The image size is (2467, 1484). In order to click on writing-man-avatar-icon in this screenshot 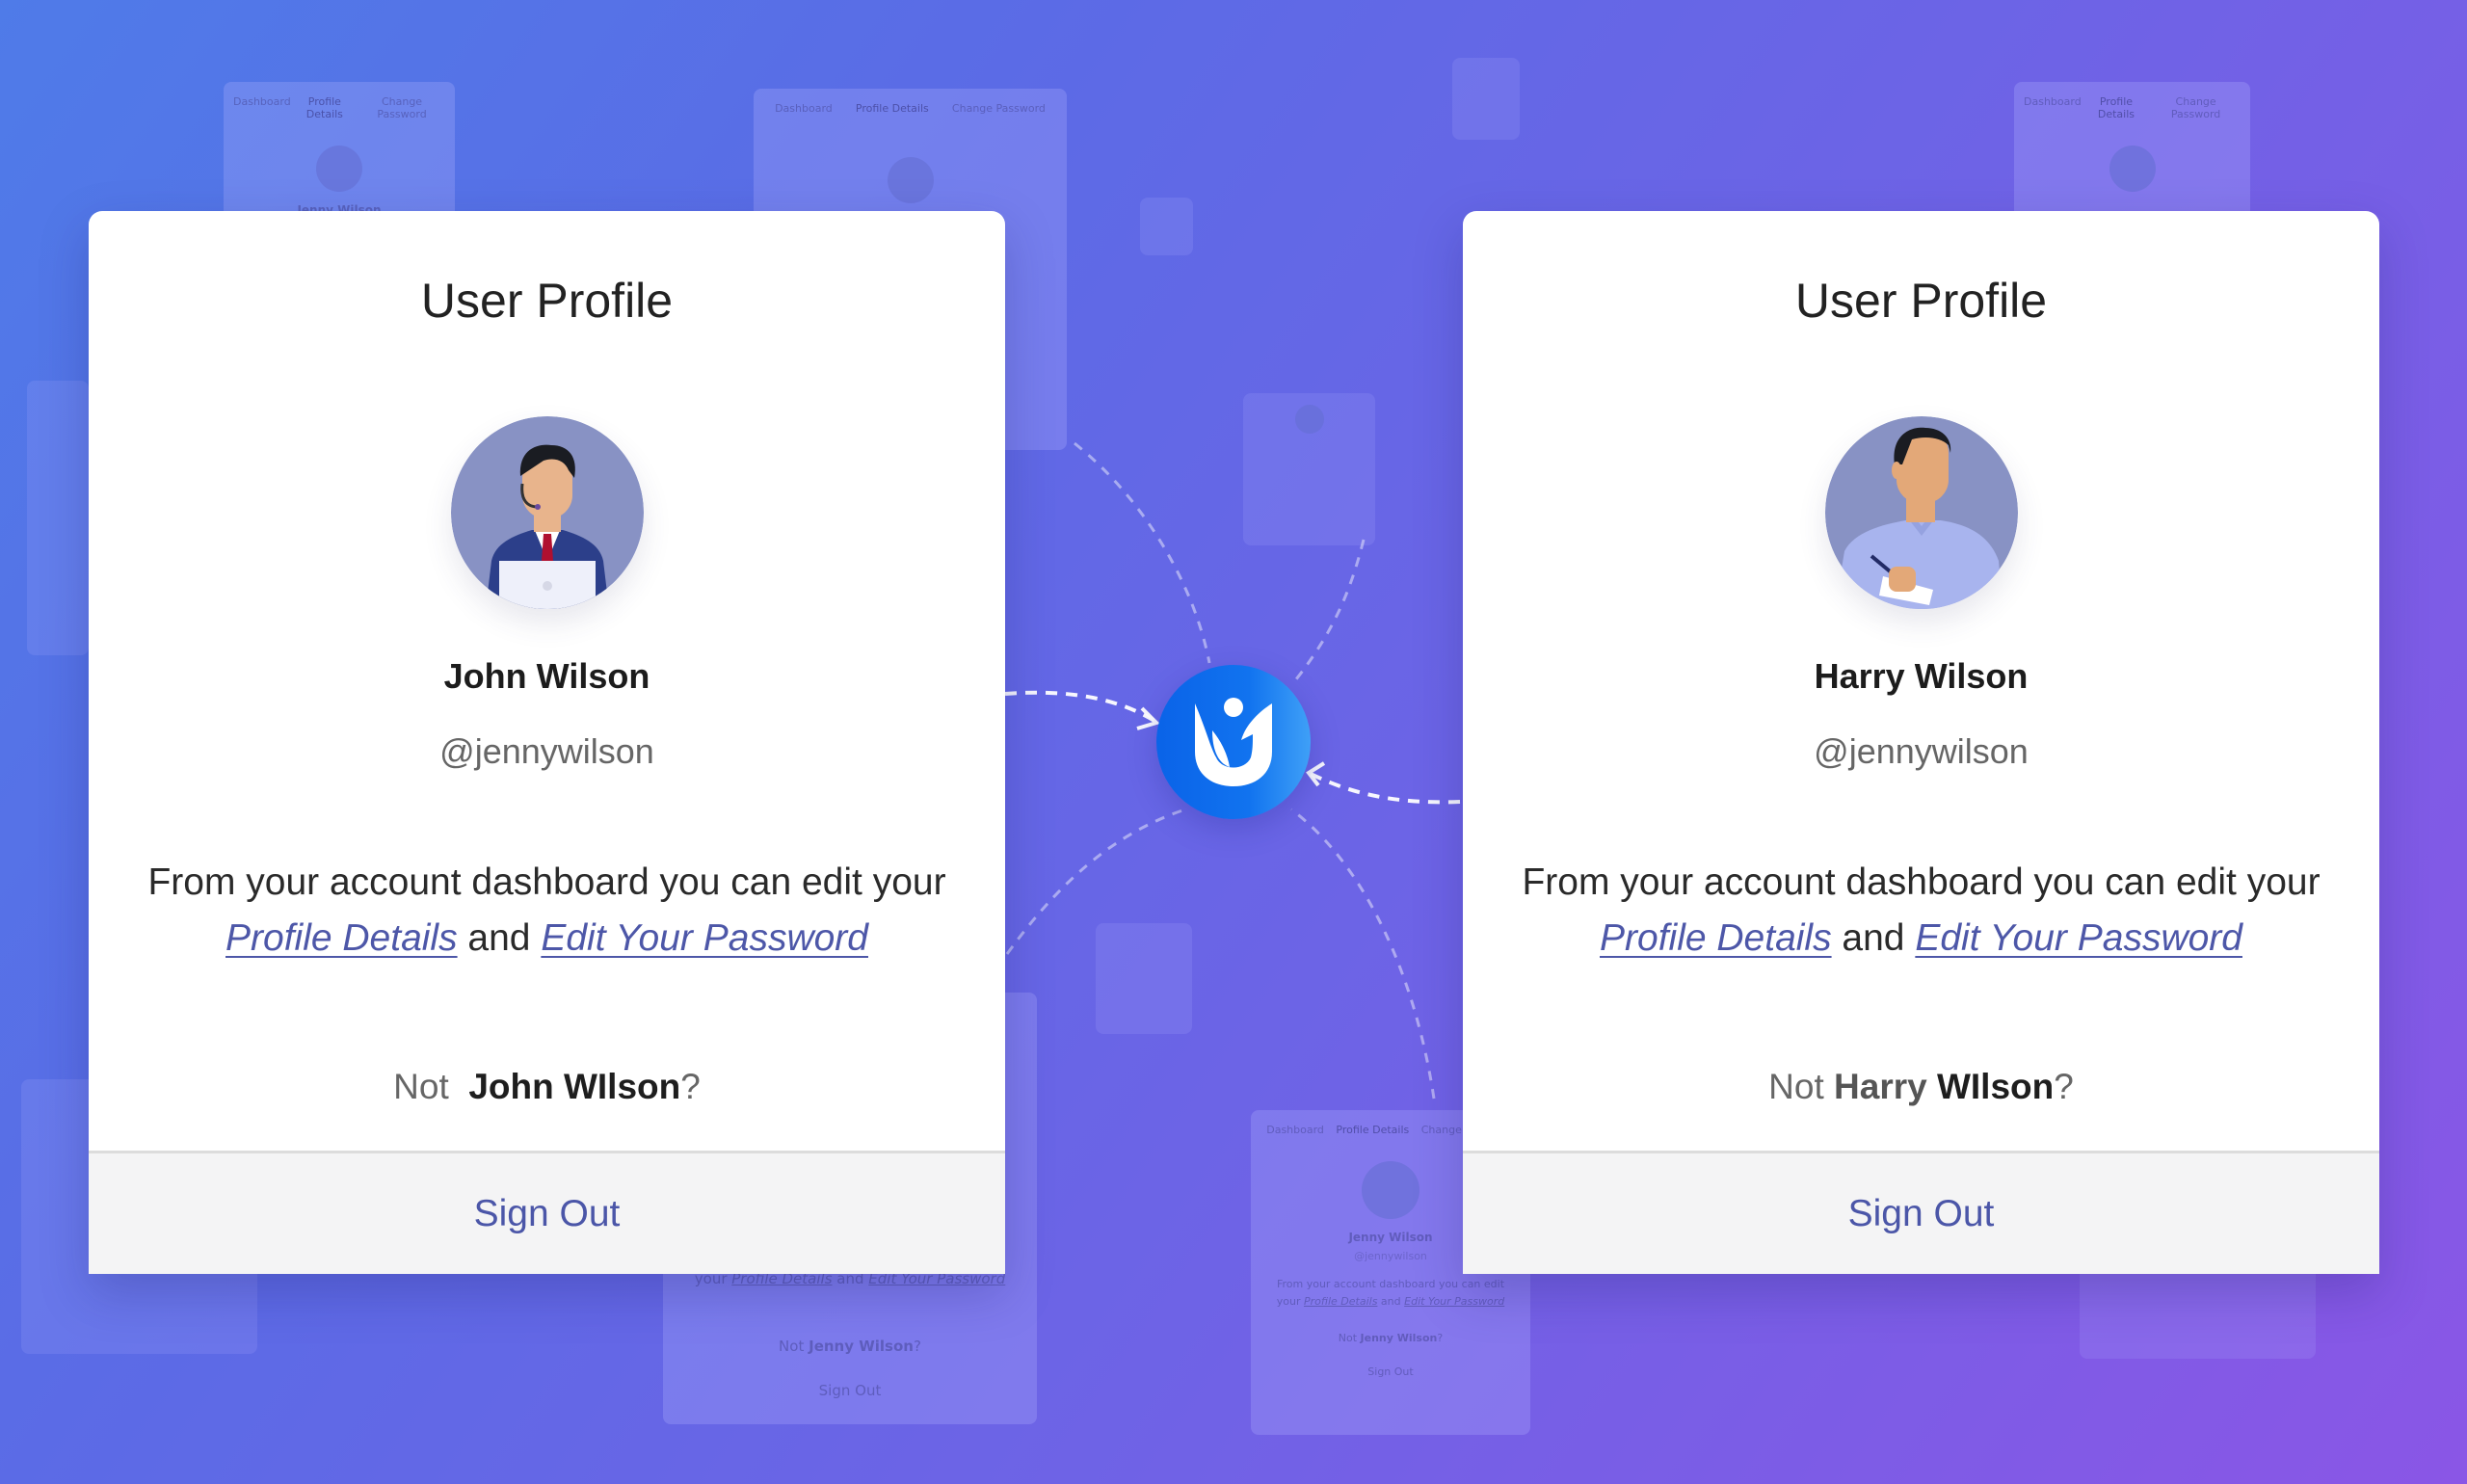, I will do `click(1921, 512)`.